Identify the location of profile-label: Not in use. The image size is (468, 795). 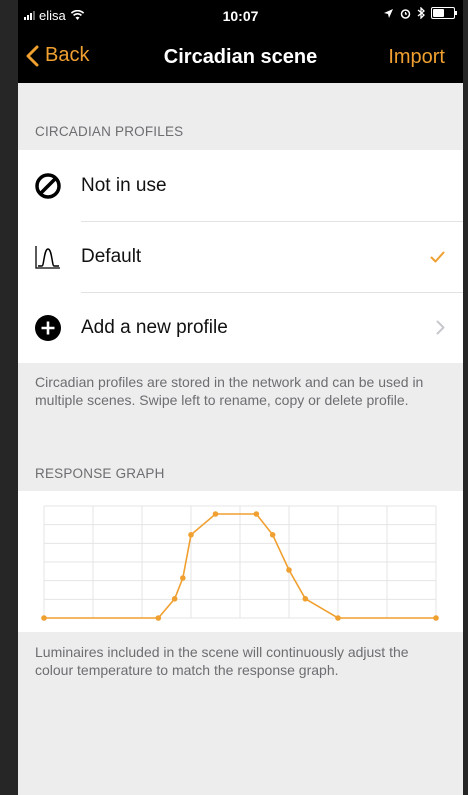
(124, 185).